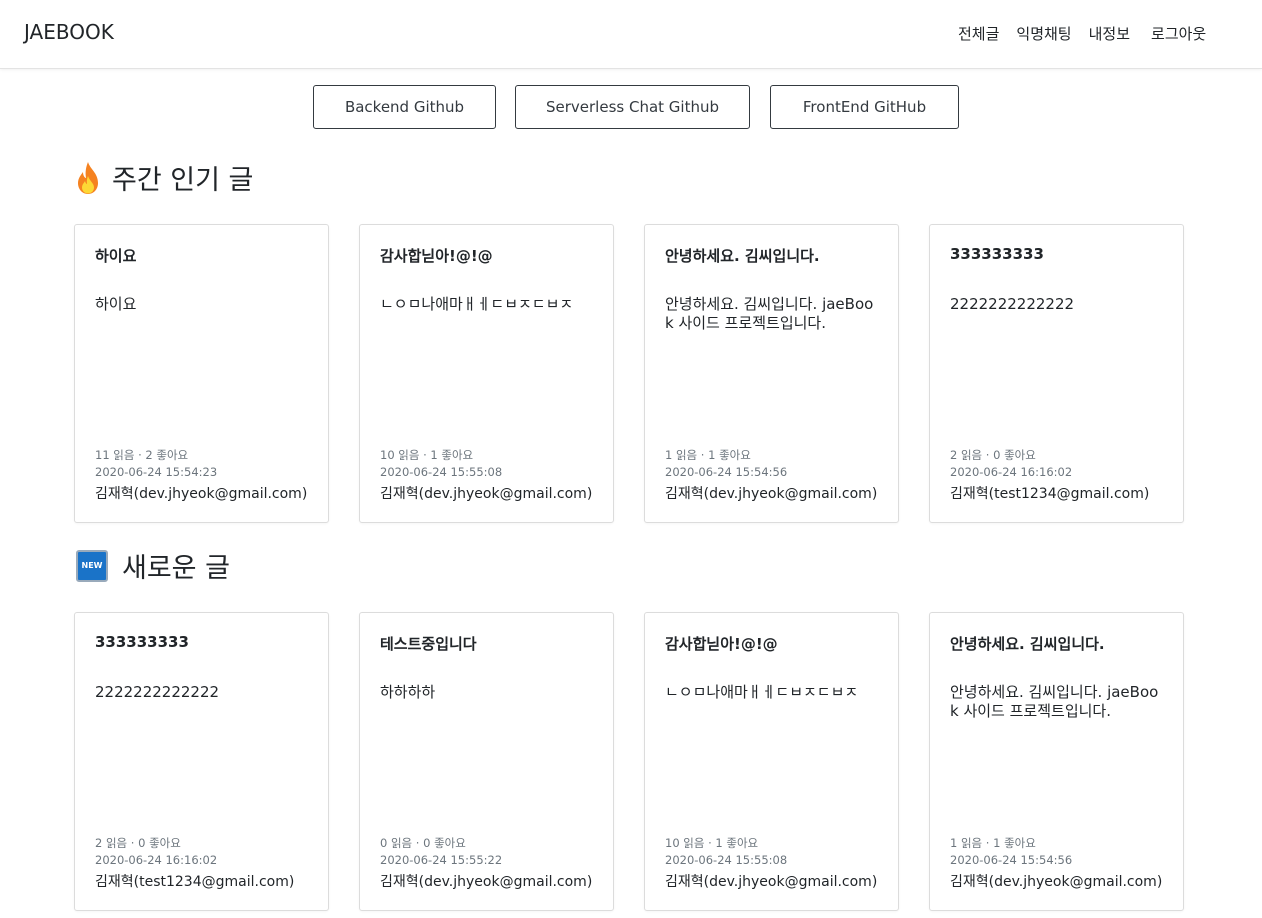  I want to click on backend-github-button: Backend Github, so click(404, 107).